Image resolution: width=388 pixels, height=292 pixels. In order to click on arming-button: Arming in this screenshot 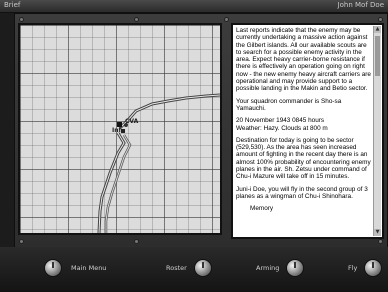, I will do `click(280, 268)`.